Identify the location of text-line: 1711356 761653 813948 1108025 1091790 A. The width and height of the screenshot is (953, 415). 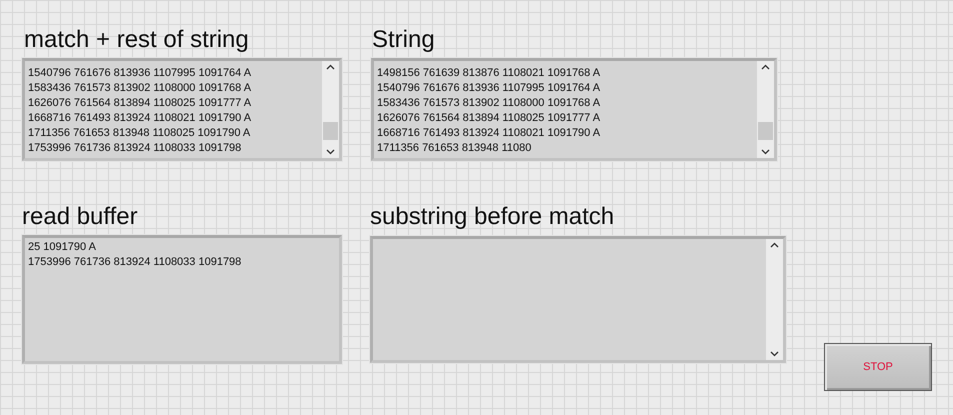
(140, 133).